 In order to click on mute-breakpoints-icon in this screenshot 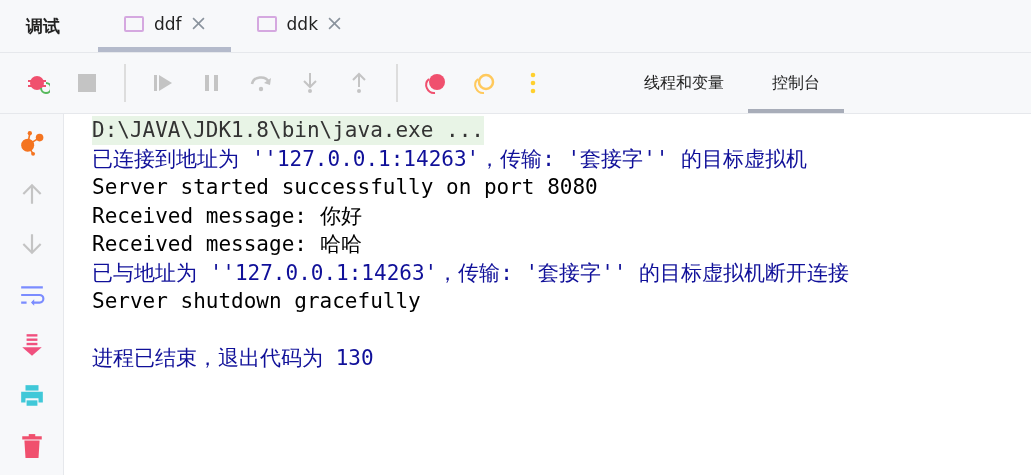, I will do `click(484, 83)`.